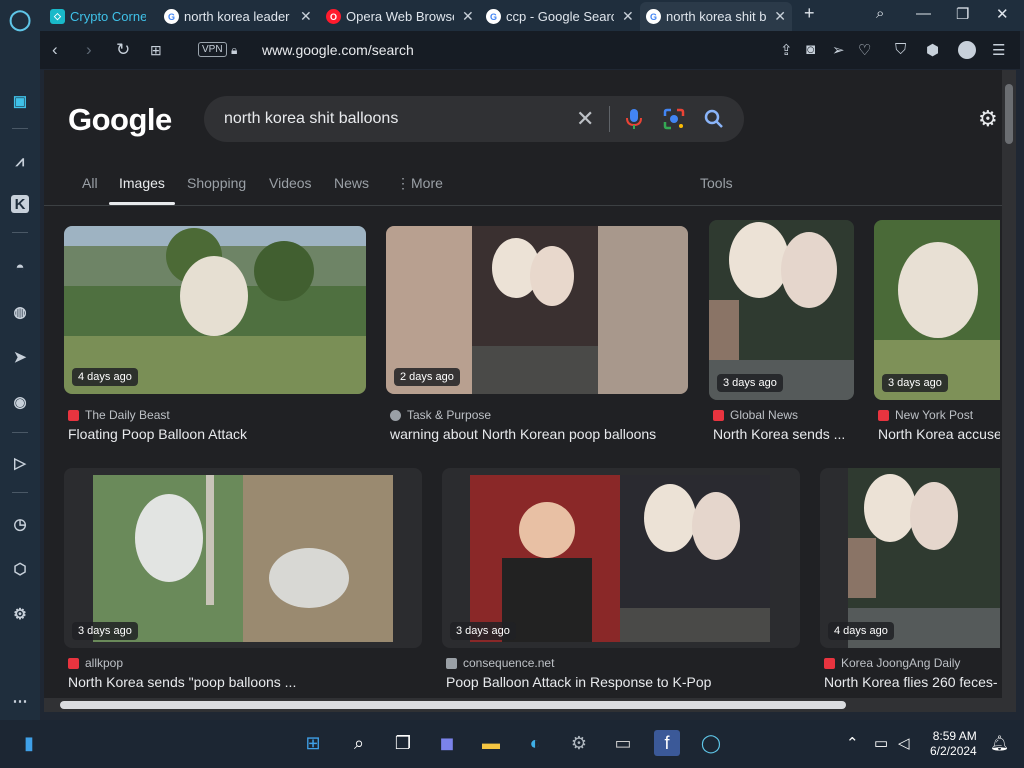 Image resolution: width=1024 pixels, height=768 pixels. Describe the element at coordinates (925, 415) in the screenshot. I see `result-source: New York Post` at that location.